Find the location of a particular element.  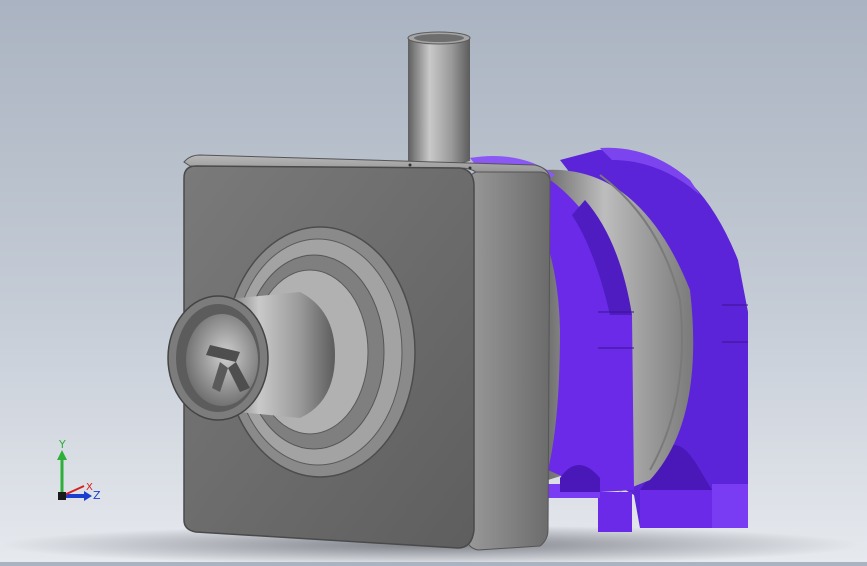

inlet-nozzle is located at coordinates (251, 356).